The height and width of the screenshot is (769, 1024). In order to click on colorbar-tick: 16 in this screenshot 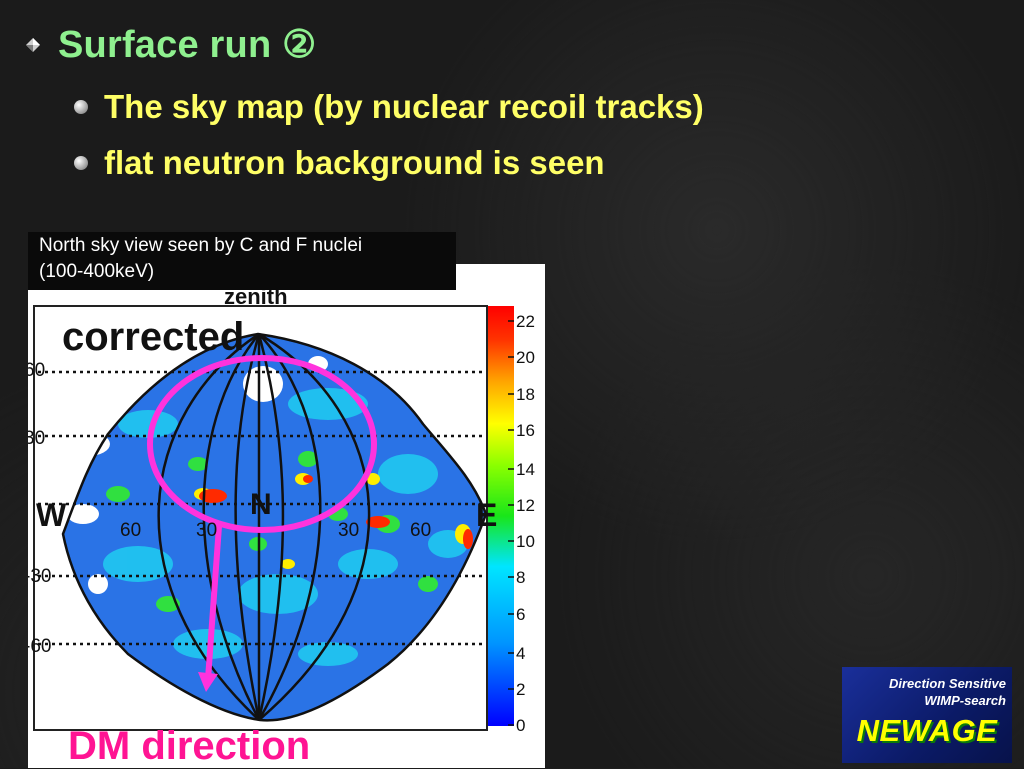, I will do `click(525, 430)`.